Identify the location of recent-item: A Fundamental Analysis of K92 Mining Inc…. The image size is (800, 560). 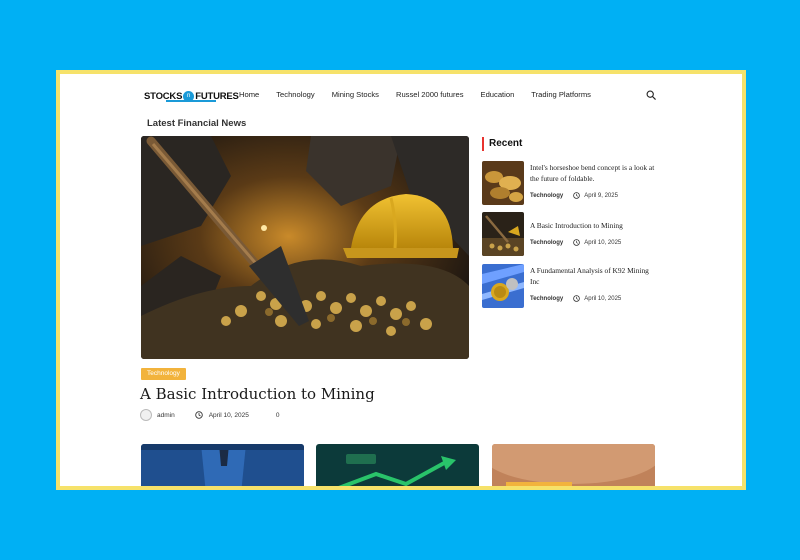
(572, 286).